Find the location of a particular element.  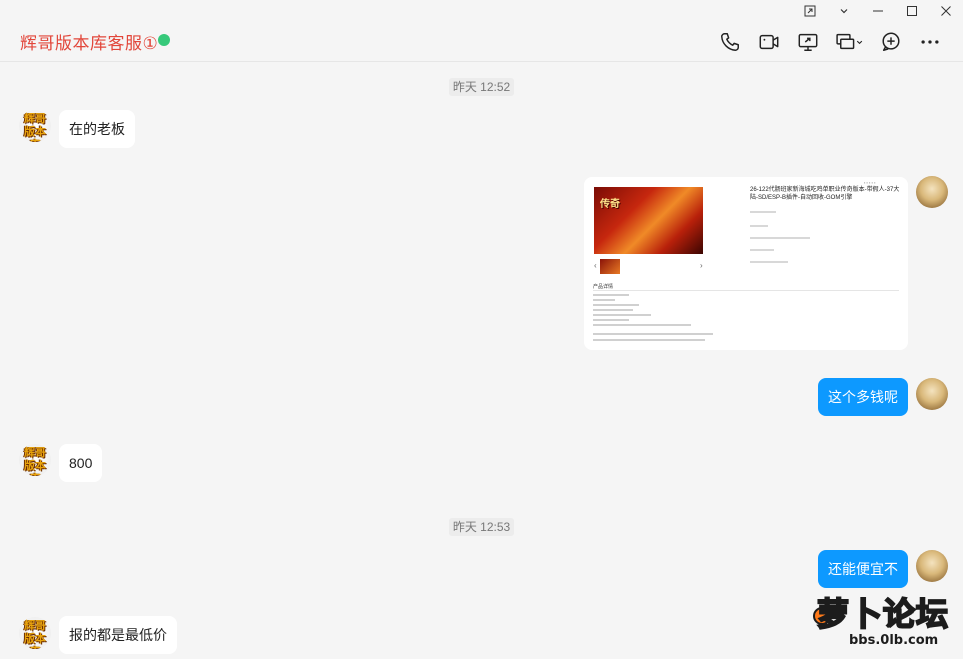

phone-icon is located at coordinates (729, 42).